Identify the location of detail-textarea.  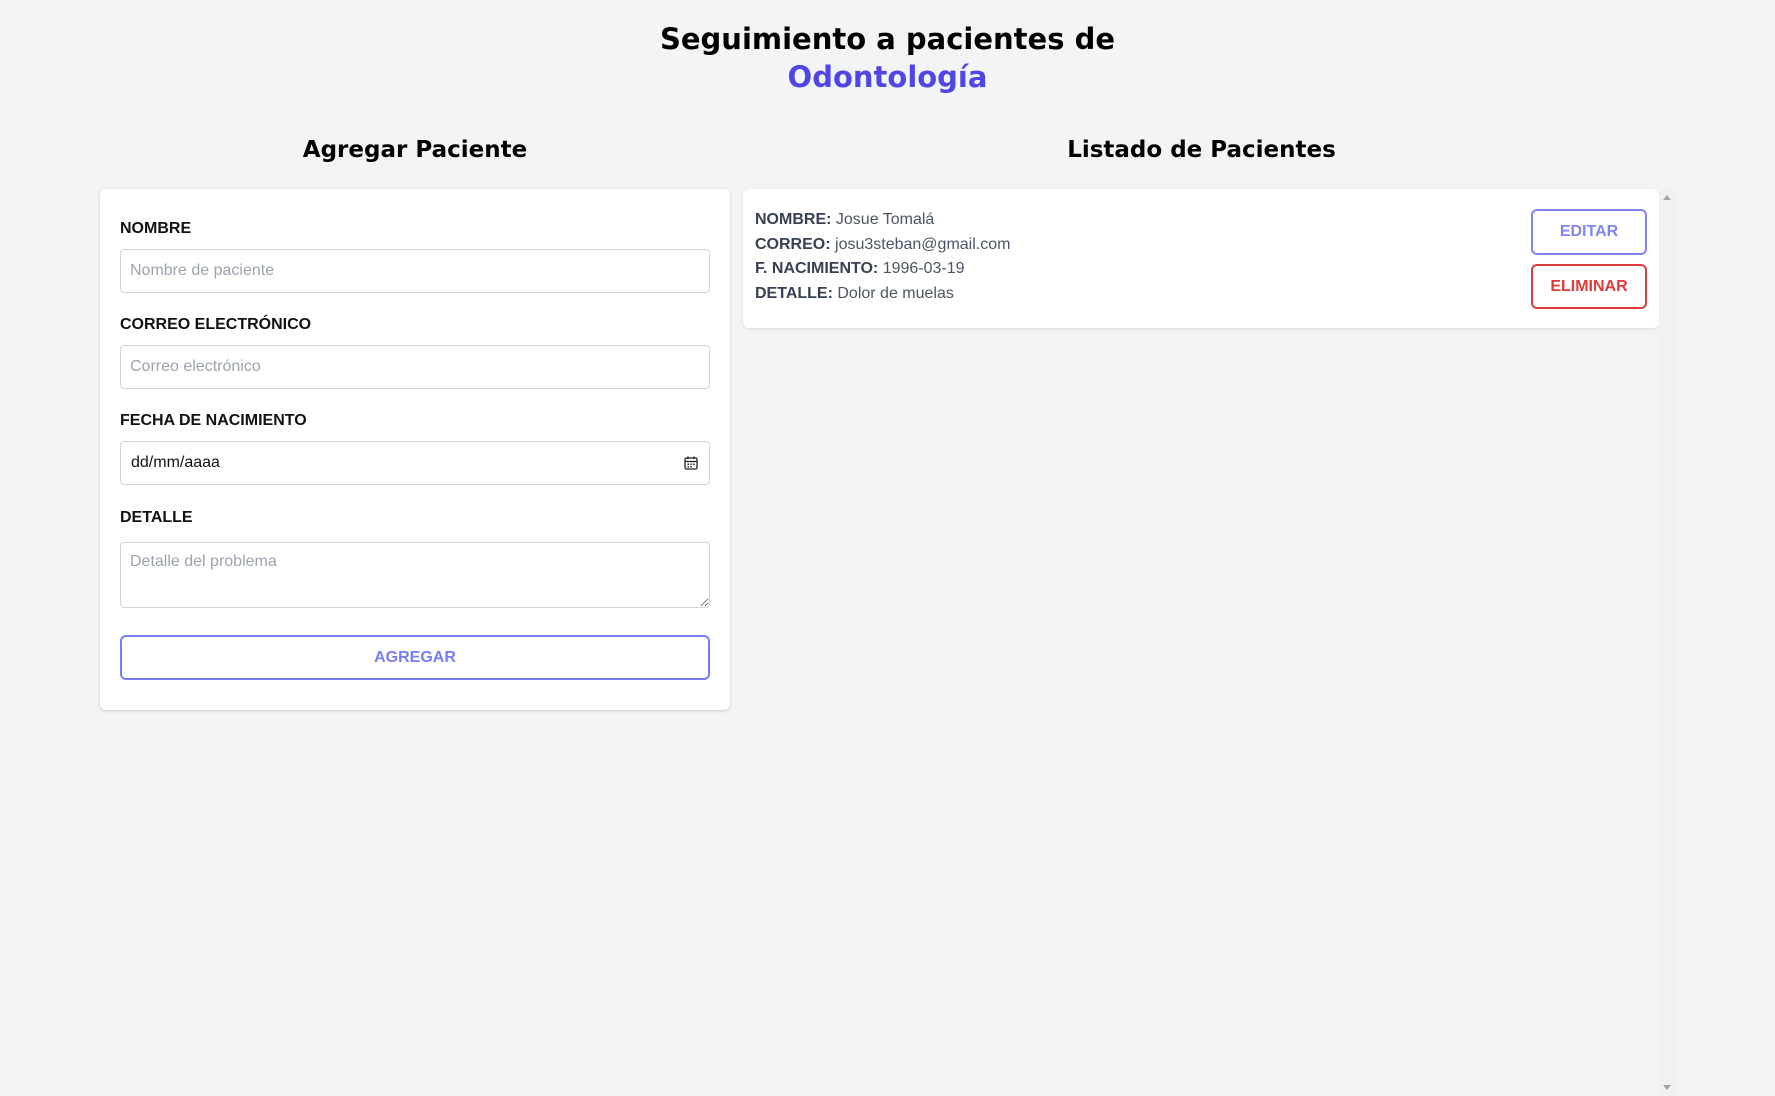
(415, 575).